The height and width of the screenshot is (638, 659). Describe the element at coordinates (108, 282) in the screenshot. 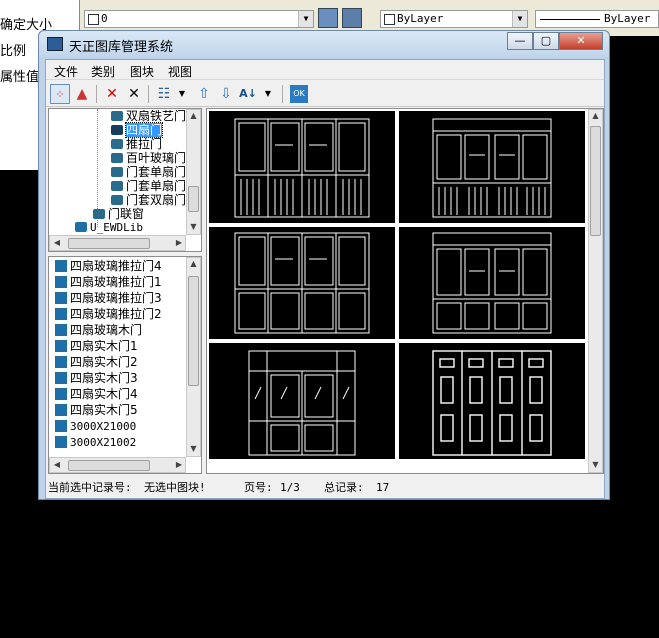

I see `list-item: 四扇玻璃推拉门1` at that location.